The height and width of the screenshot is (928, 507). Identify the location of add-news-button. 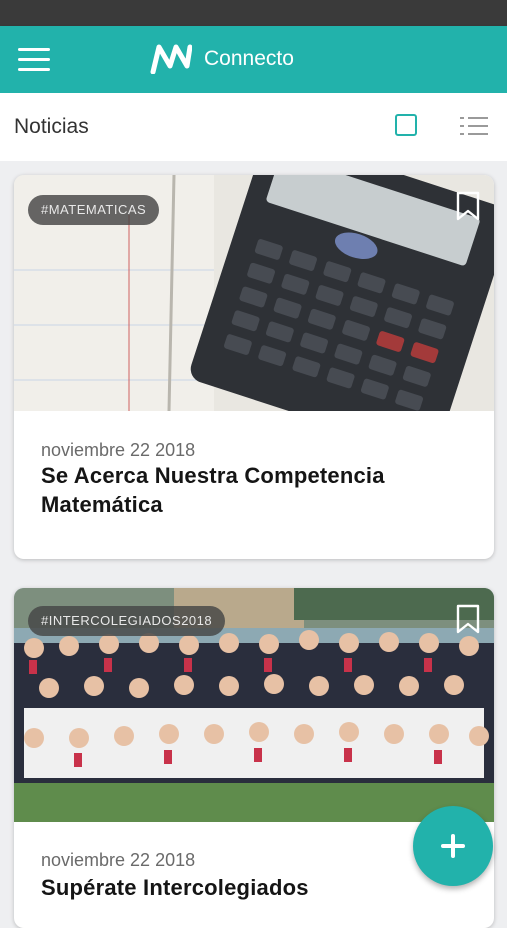
(453, 846).